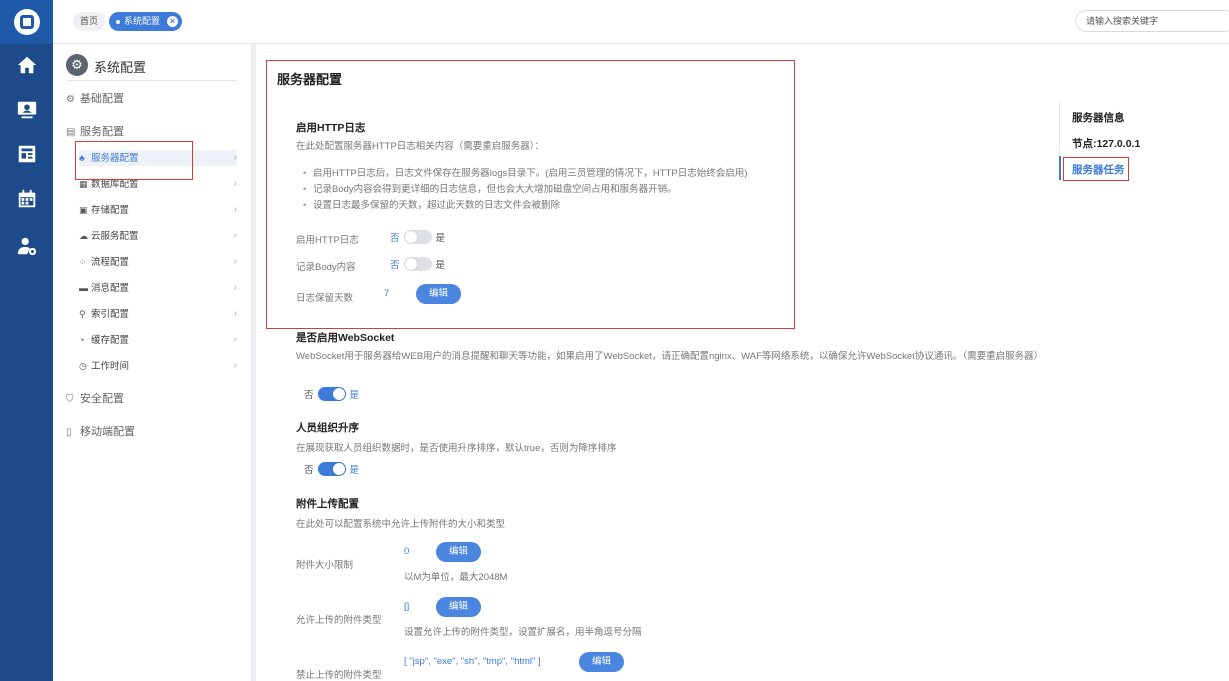 The height and width of the screenshot is (681, 1229). I want to click on mobile-icon: ▯, so click(69, 432).